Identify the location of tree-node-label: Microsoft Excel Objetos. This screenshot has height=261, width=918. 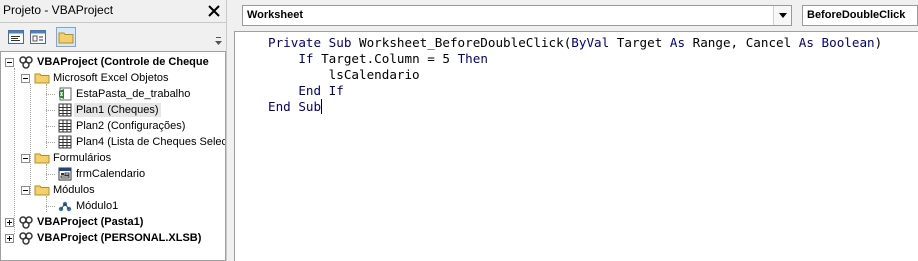
(111, 78).